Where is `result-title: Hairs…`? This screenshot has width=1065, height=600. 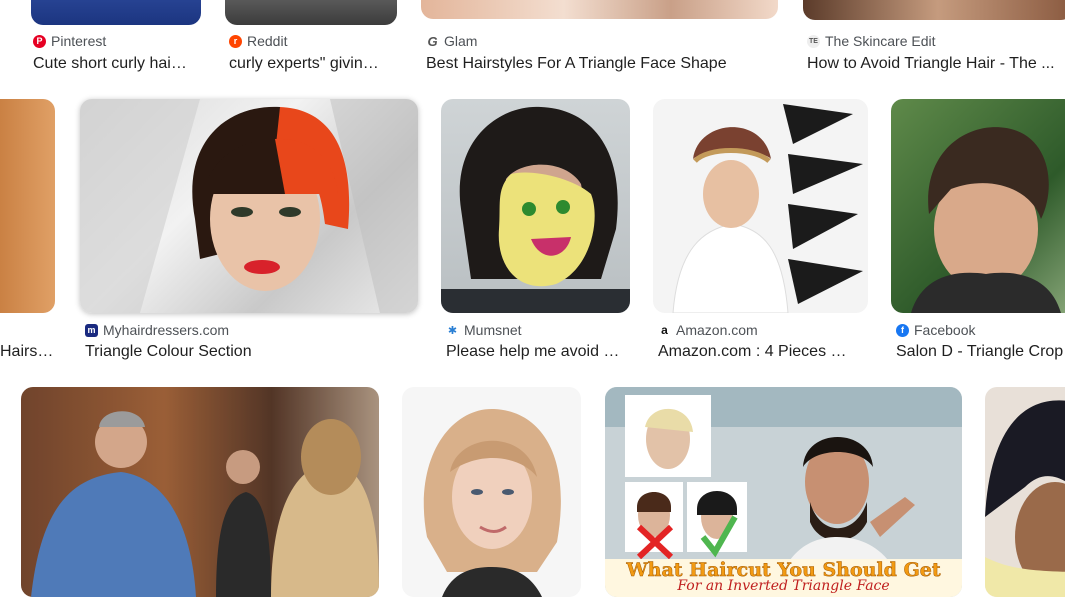
result-title: Hairs… is located at coordinates (30, 352).